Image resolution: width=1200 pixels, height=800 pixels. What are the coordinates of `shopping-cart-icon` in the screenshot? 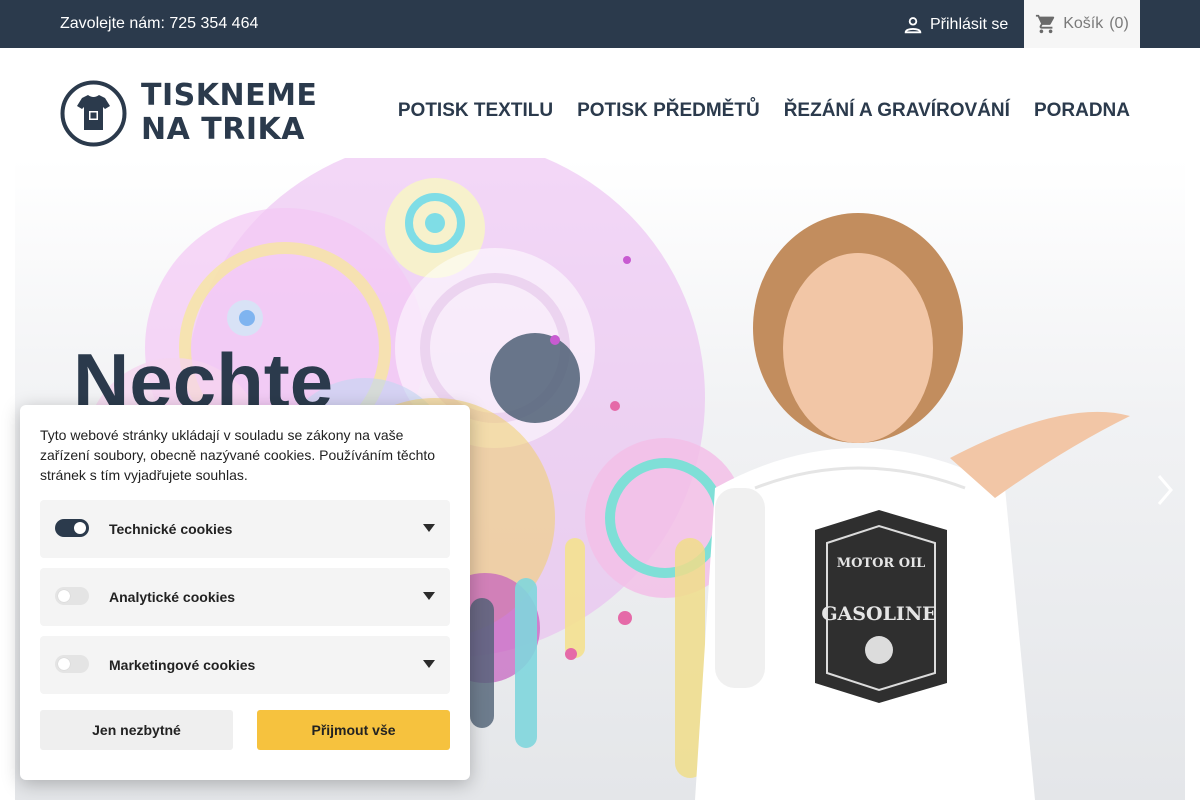 It's located at (1045, 24).